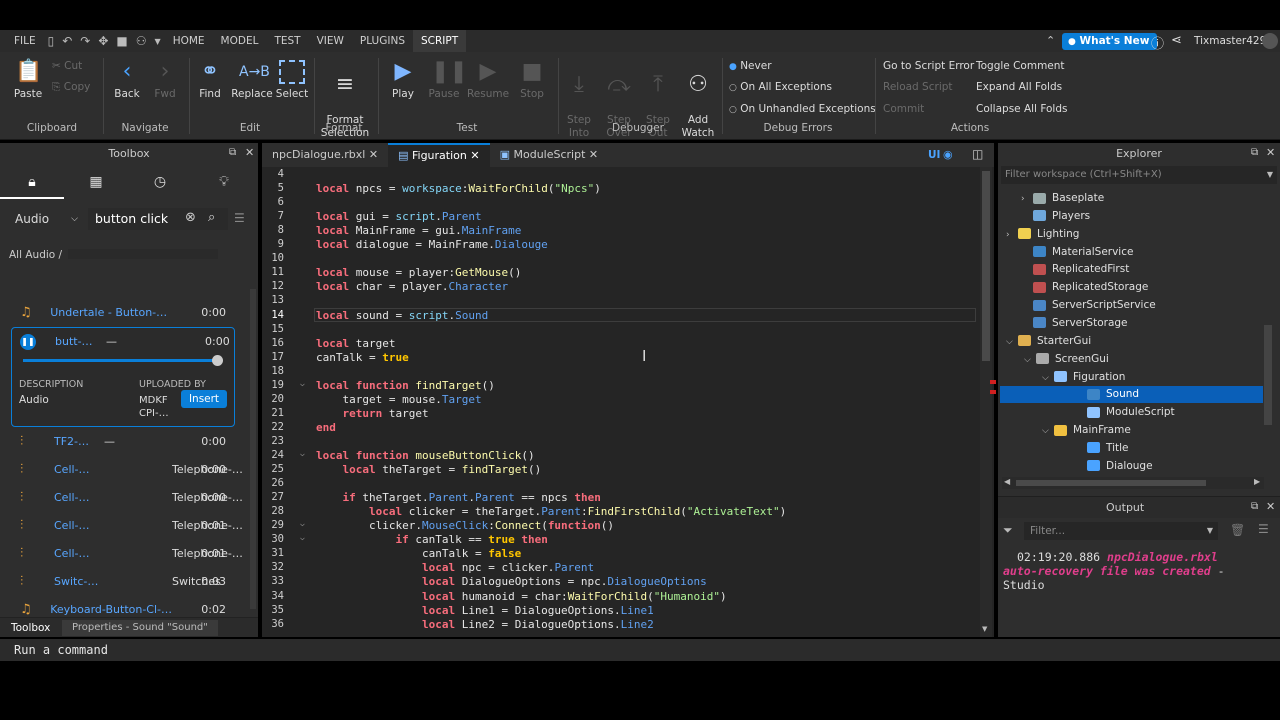 The height and width of the screenshot is (720, 1280). I want to click on code-line: local target, so click(355, 343).